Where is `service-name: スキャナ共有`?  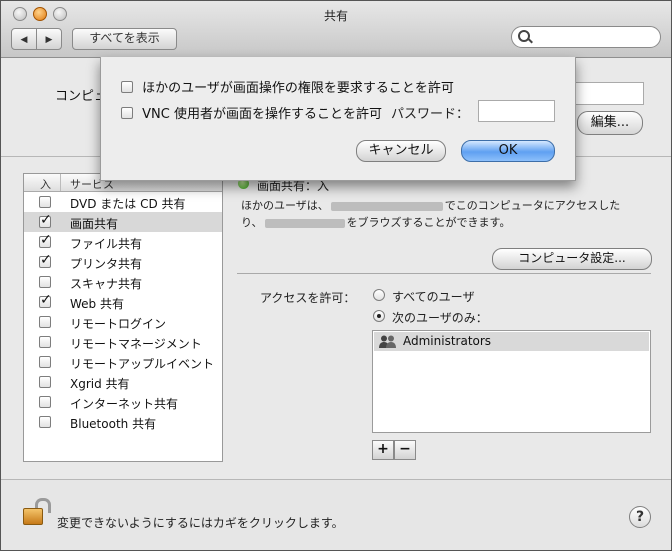 service-name: スキャナ共有 is located at coordinates (106, 284).